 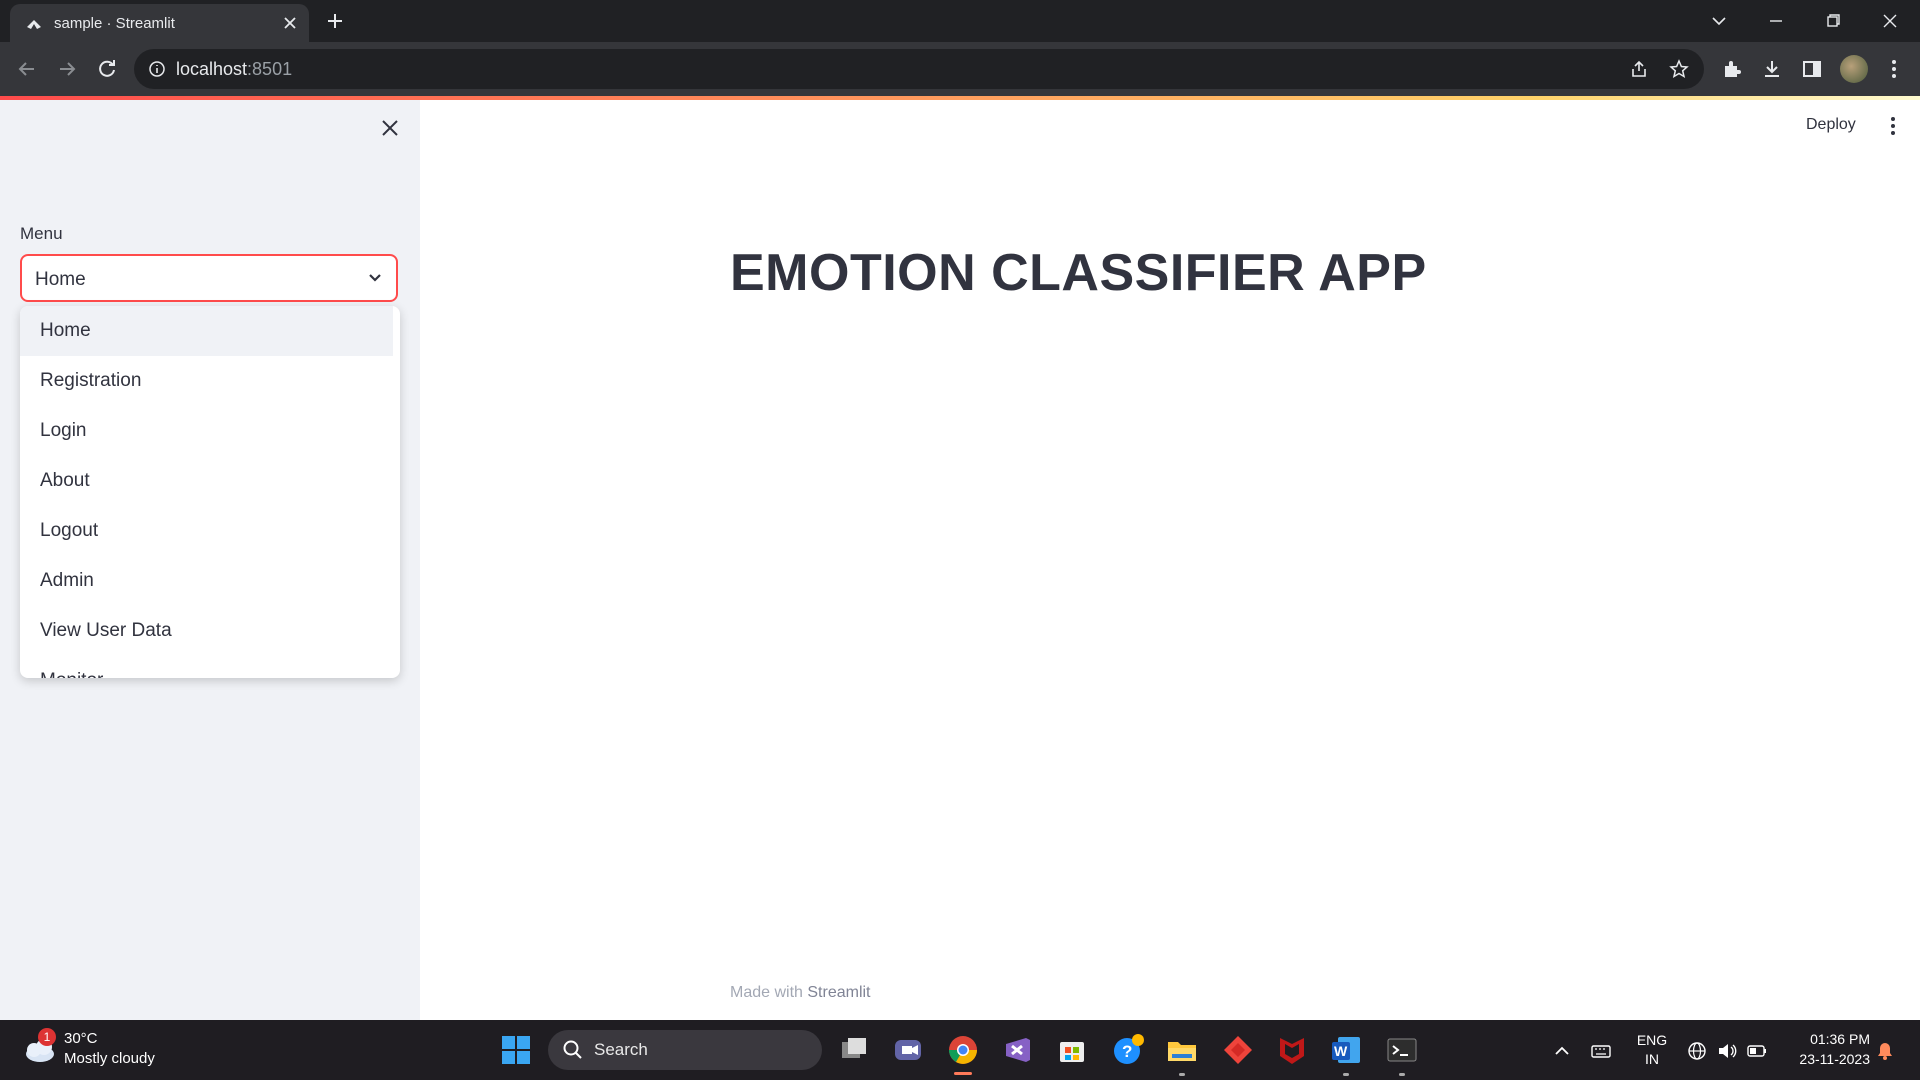 I want to click on chrome-menu-icon, so click(x=1894, y=69).